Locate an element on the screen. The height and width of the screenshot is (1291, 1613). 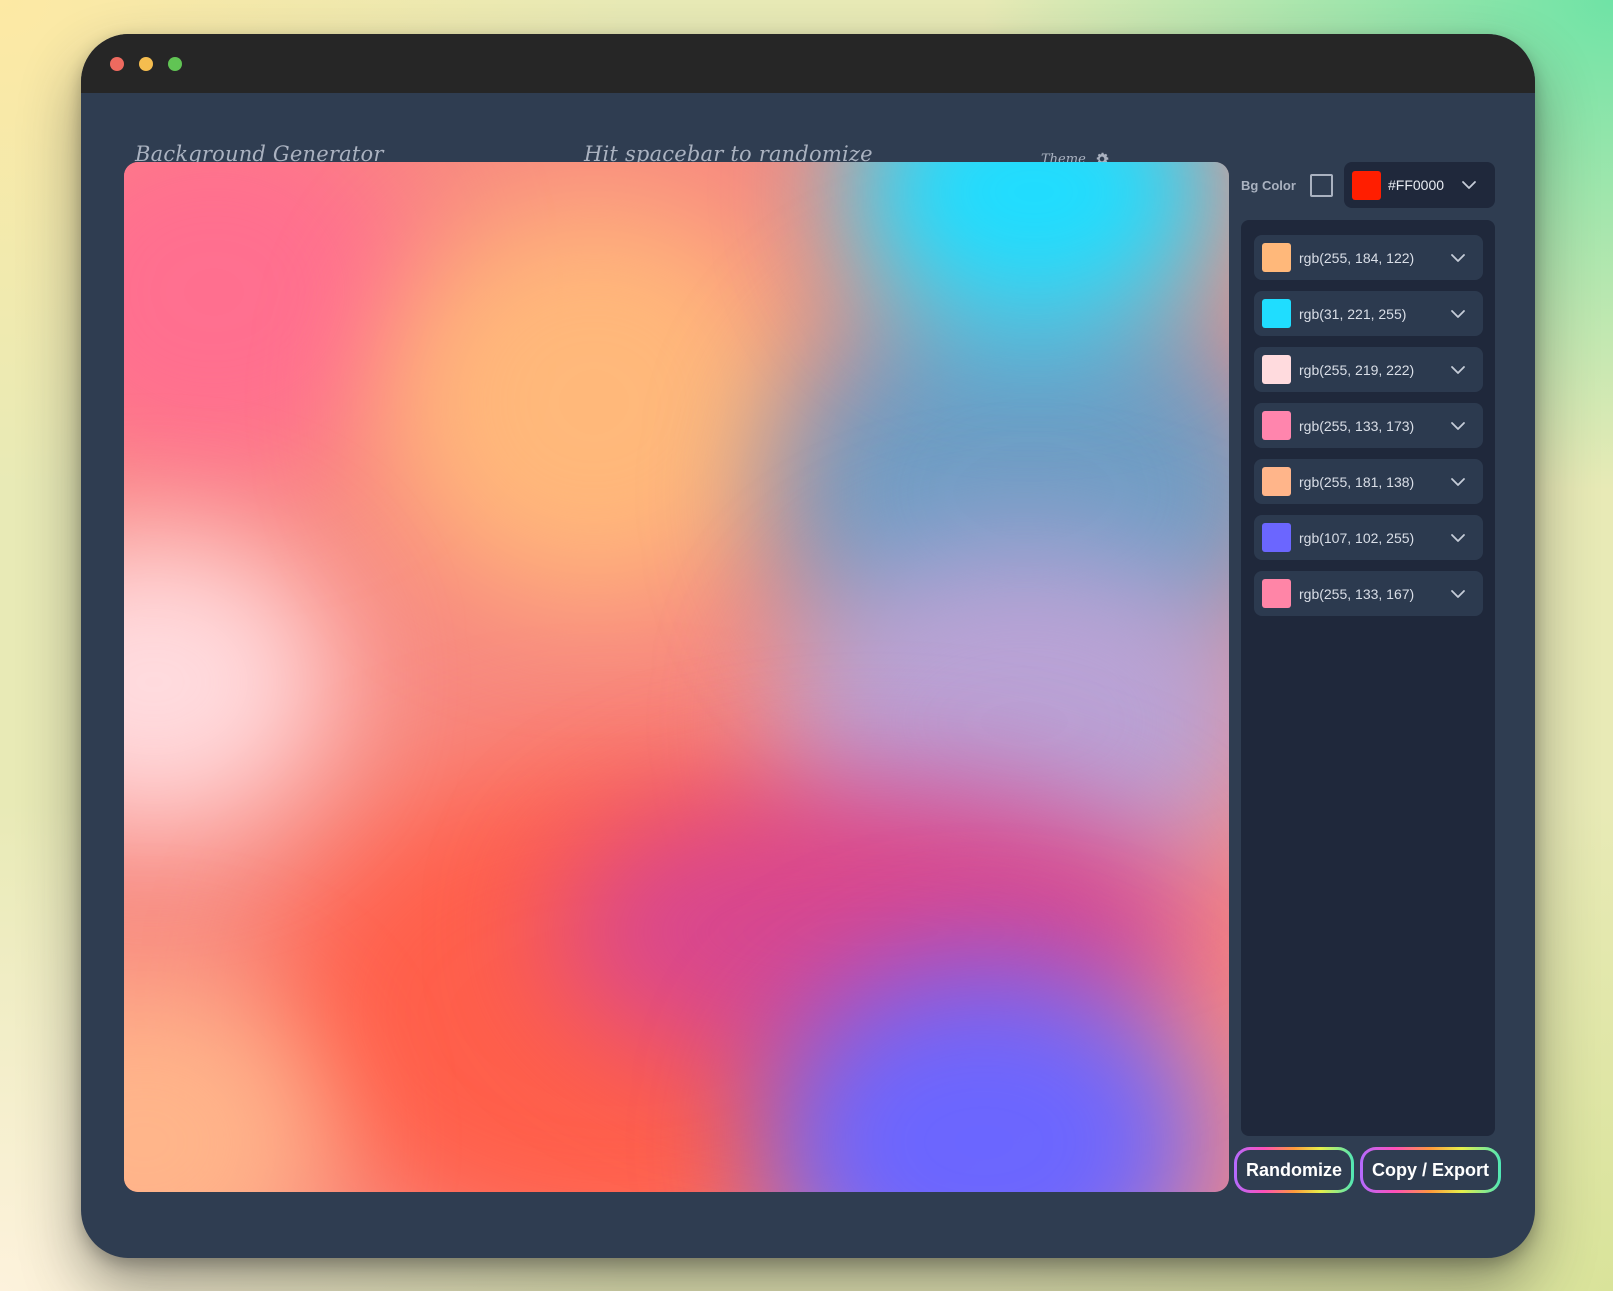
color-stop-dropdown: rgb(255, 133, 167) is located at coordinates (1368, 593).